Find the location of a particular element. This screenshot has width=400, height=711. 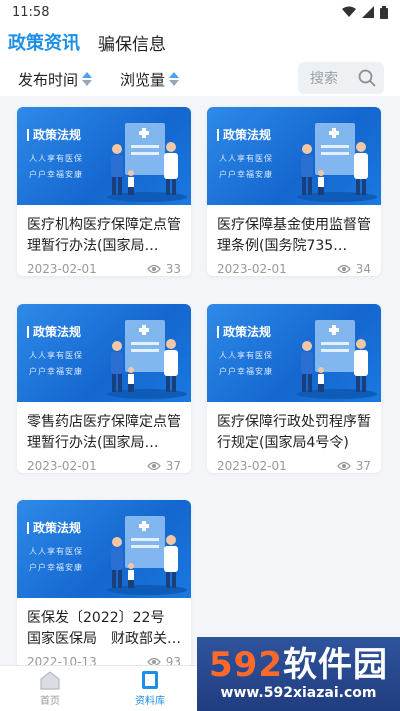

card-views: 33 is located at coordinates (163, 269).